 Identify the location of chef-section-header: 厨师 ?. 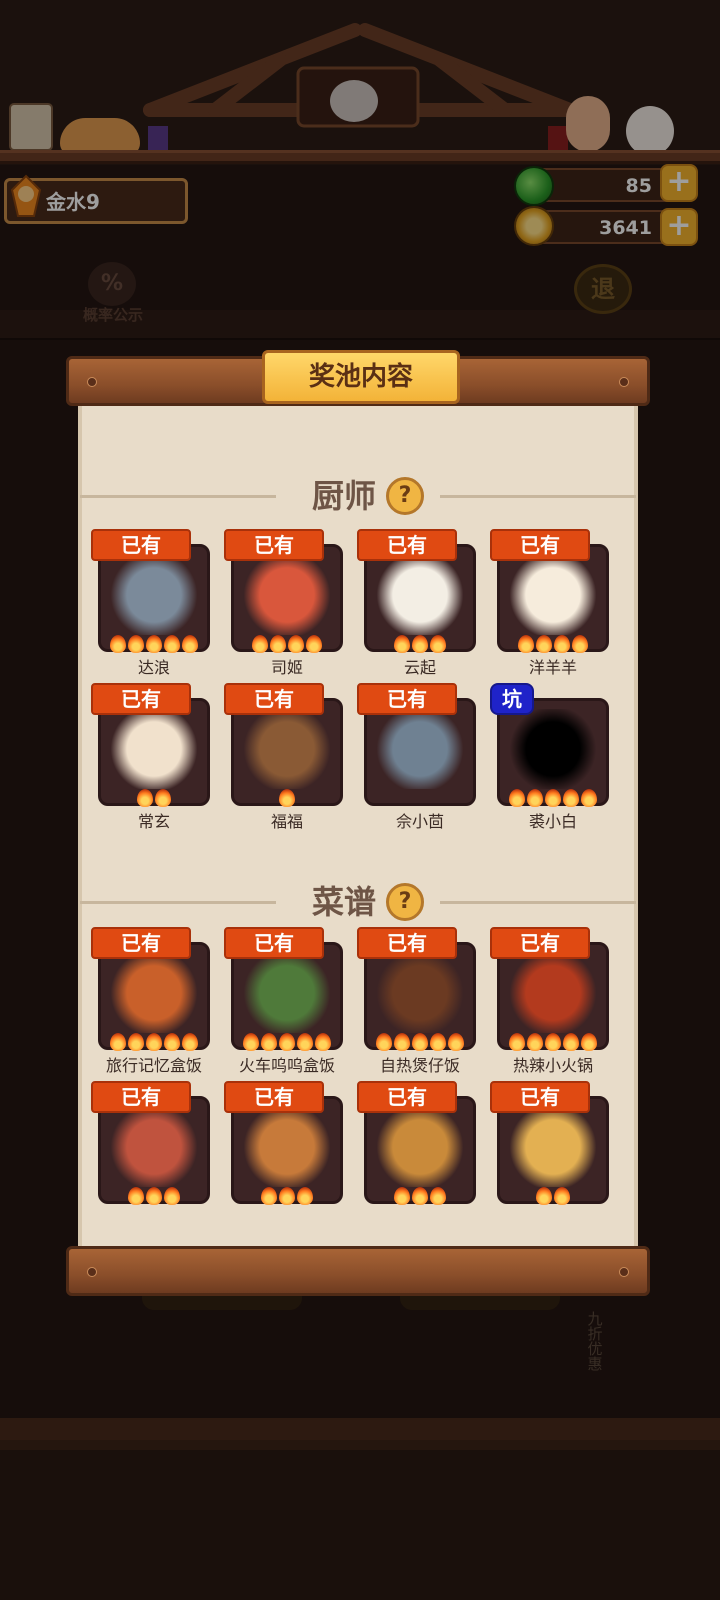
(358, 496).